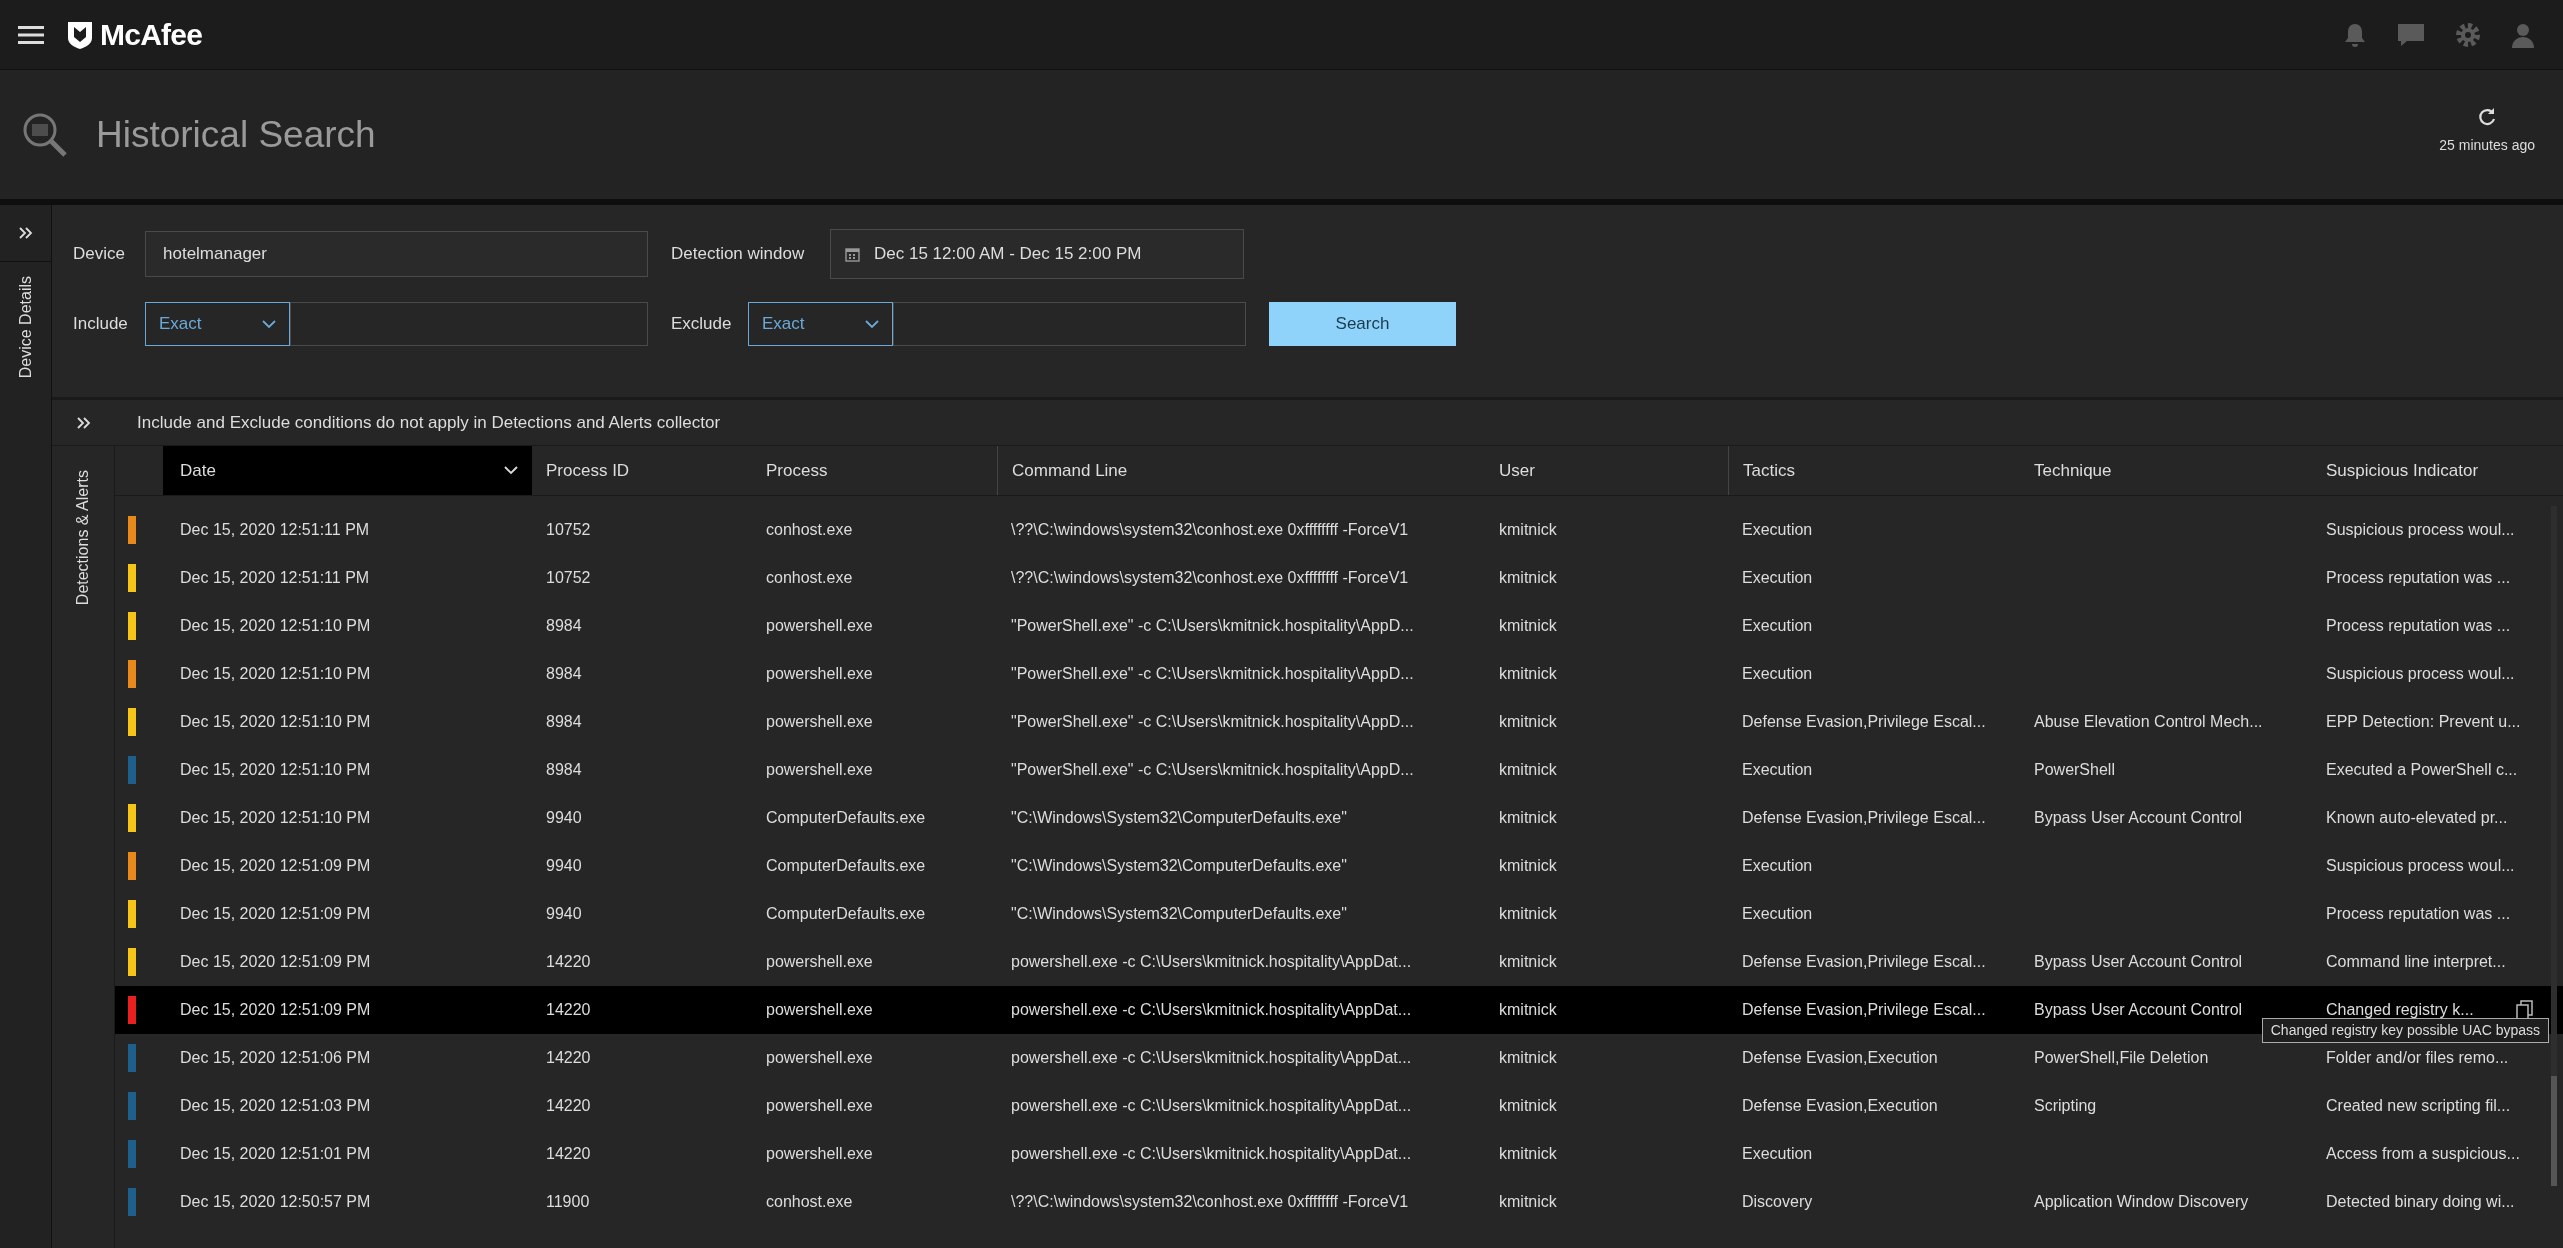 The image size is (2563, 1248). I want to click on table-cell-text: 9940, so click(564, 914).